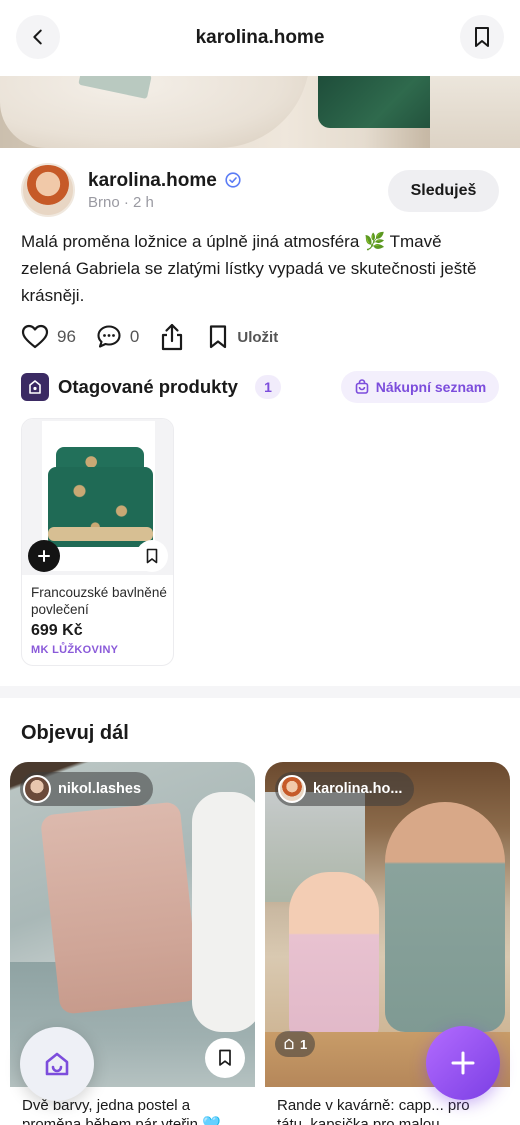 The height and width of the screenshot is (1125, 520). What do you see at coordinates (35, 336) in the screenshot?
I see `heart-icon` at bounding box center [35, 336].